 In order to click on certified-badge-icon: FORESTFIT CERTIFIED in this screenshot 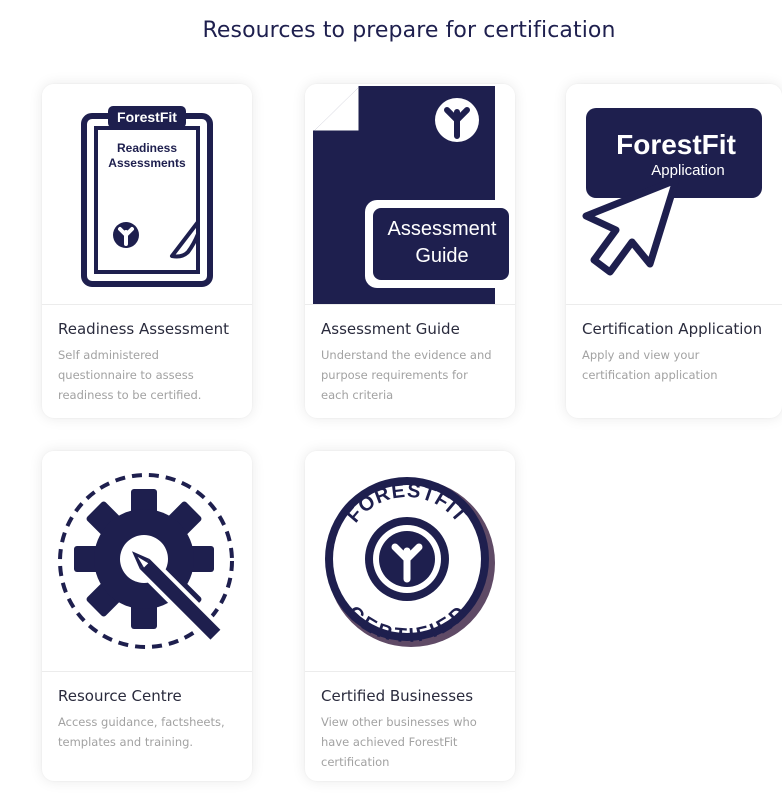, I will do `click(410, 562)`.